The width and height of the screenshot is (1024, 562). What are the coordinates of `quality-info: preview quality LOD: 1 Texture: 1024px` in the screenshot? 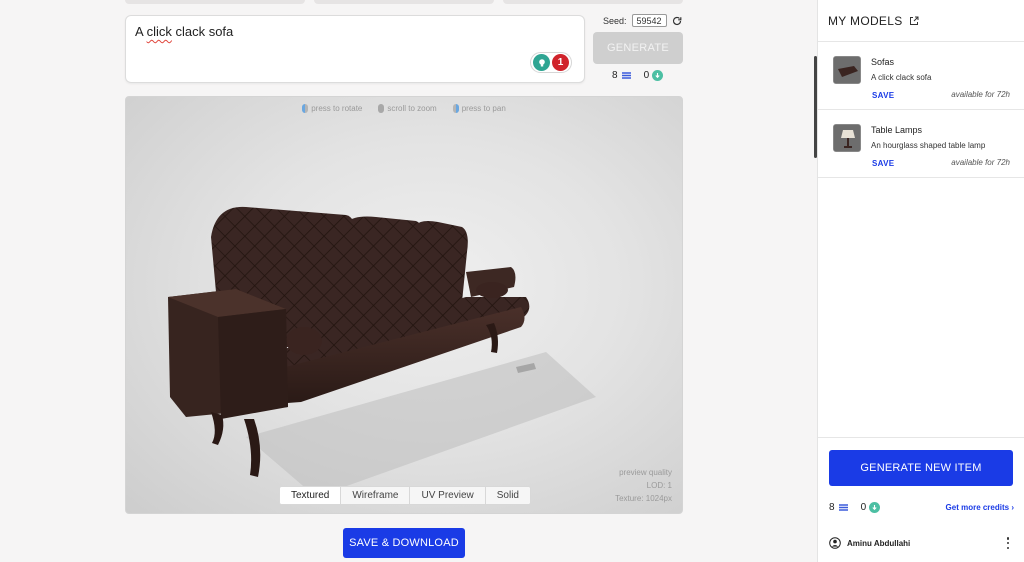 It's located at (643, 485).